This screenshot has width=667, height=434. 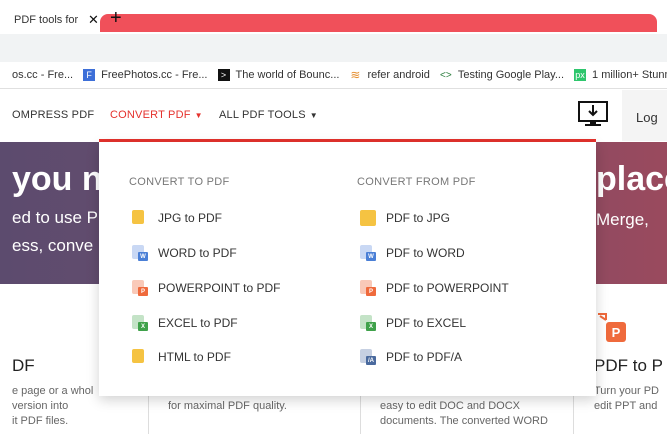 I want to click on menu-item-jpg-to-pdf: JPG to PDF, so click(x=177, y=218).